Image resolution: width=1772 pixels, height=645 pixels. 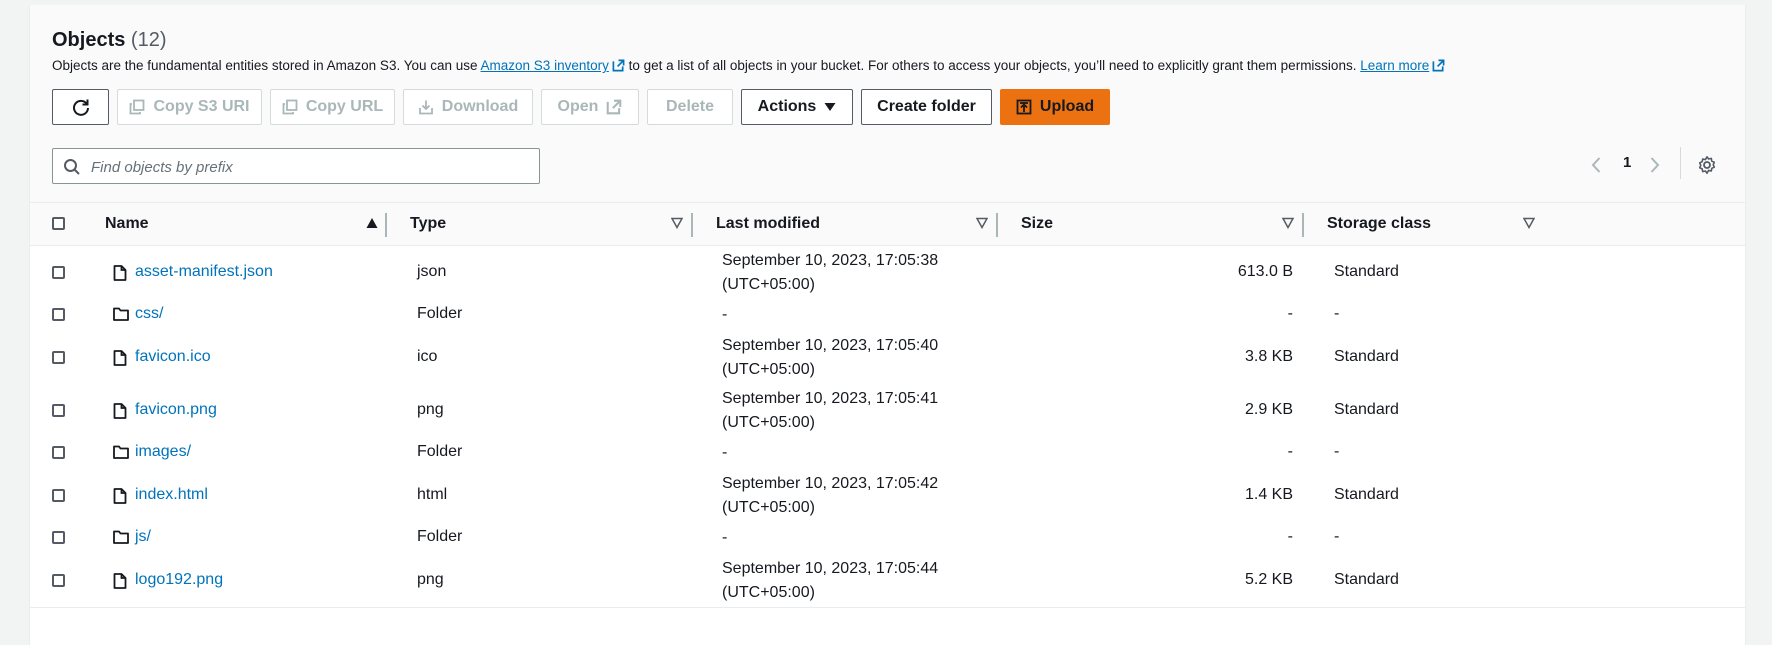 What do you see at coordinates (545, 65) in the screenshot?
I see `inventory-link: Amazon S3 inventory` at bounding box center [545, 65].